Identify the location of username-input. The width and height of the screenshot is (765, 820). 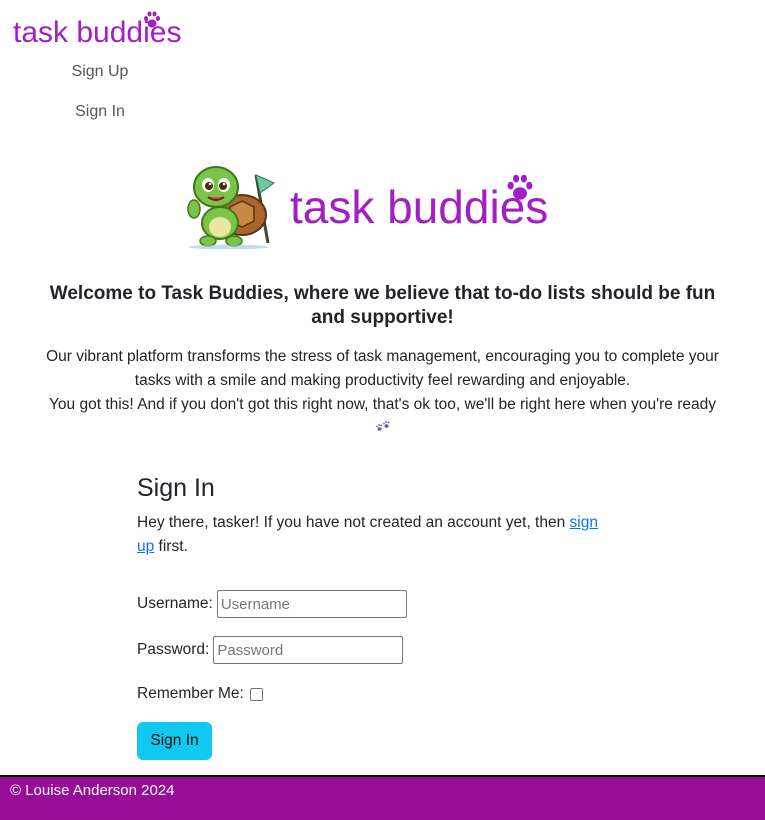
(311, 604).